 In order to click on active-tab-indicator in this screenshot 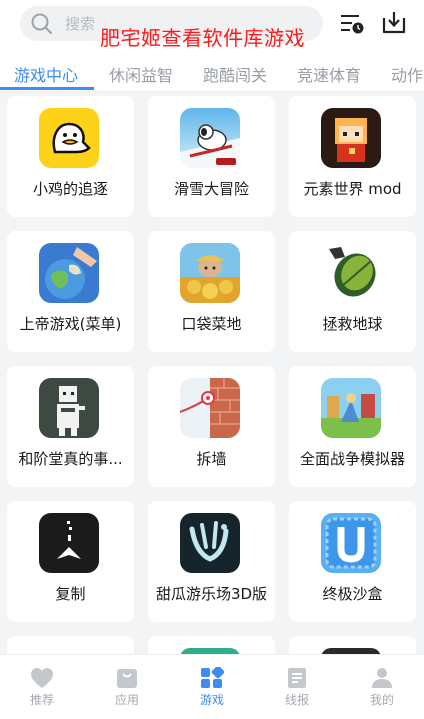, I will do `click(47, 88)`.